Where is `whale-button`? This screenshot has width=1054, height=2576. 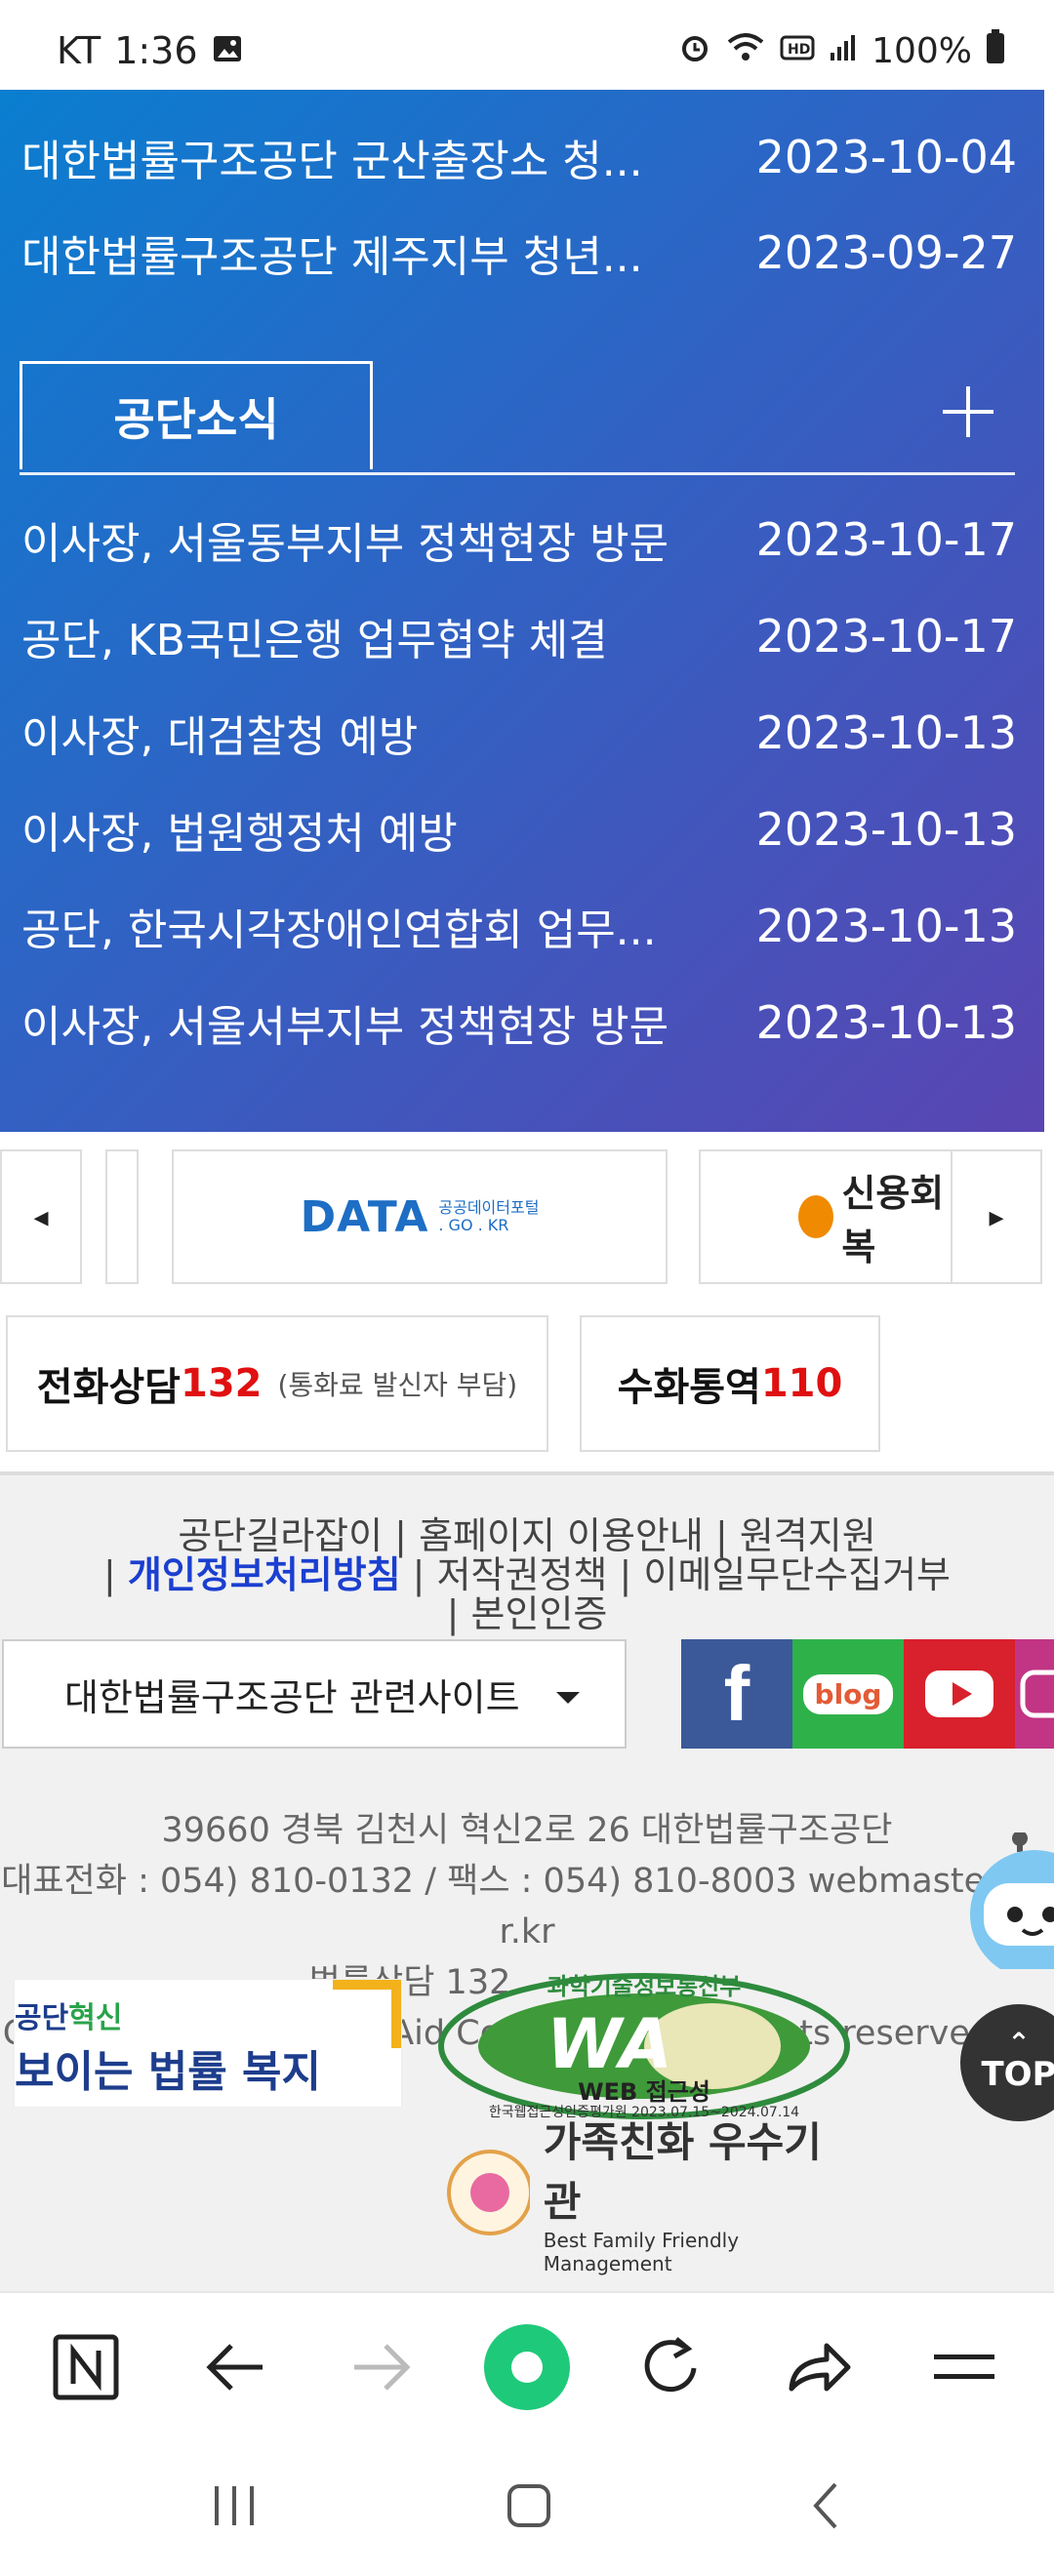 whale-button is located at coordinates (527, 2367).